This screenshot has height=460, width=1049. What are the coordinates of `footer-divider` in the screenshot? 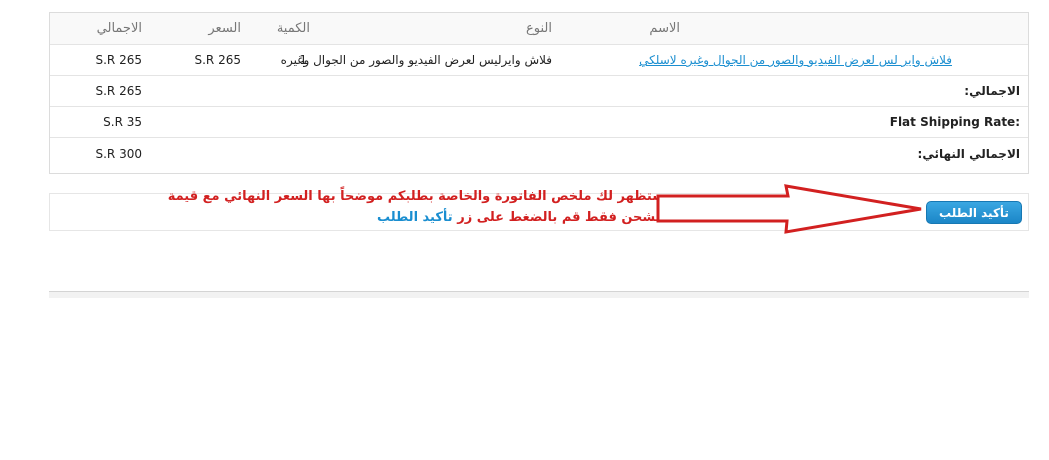 It's located at (539, 294).